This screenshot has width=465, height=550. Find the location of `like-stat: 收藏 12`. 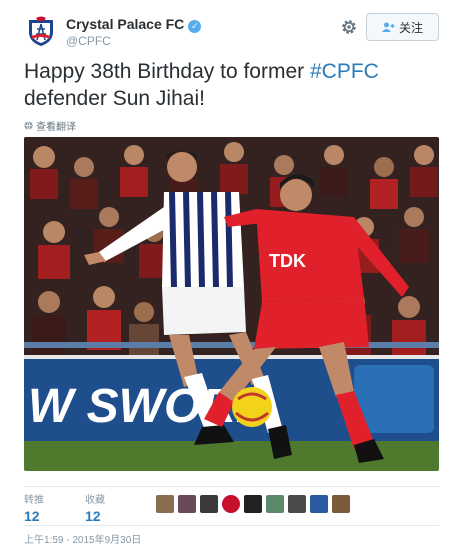

like-stat: 收藏 12 is located at coordinates (95, 507).